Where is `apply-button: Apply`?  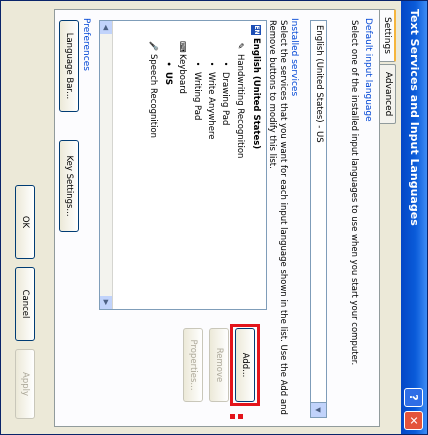
apply-button: Apply is located at coordinates (25, 384).